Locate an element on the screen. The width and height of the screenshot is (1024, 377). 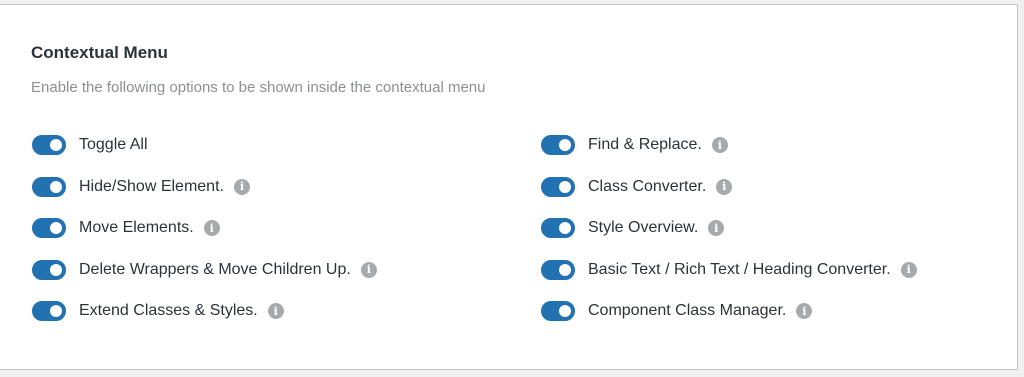
option-class-converter: Class Converter. i is located at coordinates (729, 187).